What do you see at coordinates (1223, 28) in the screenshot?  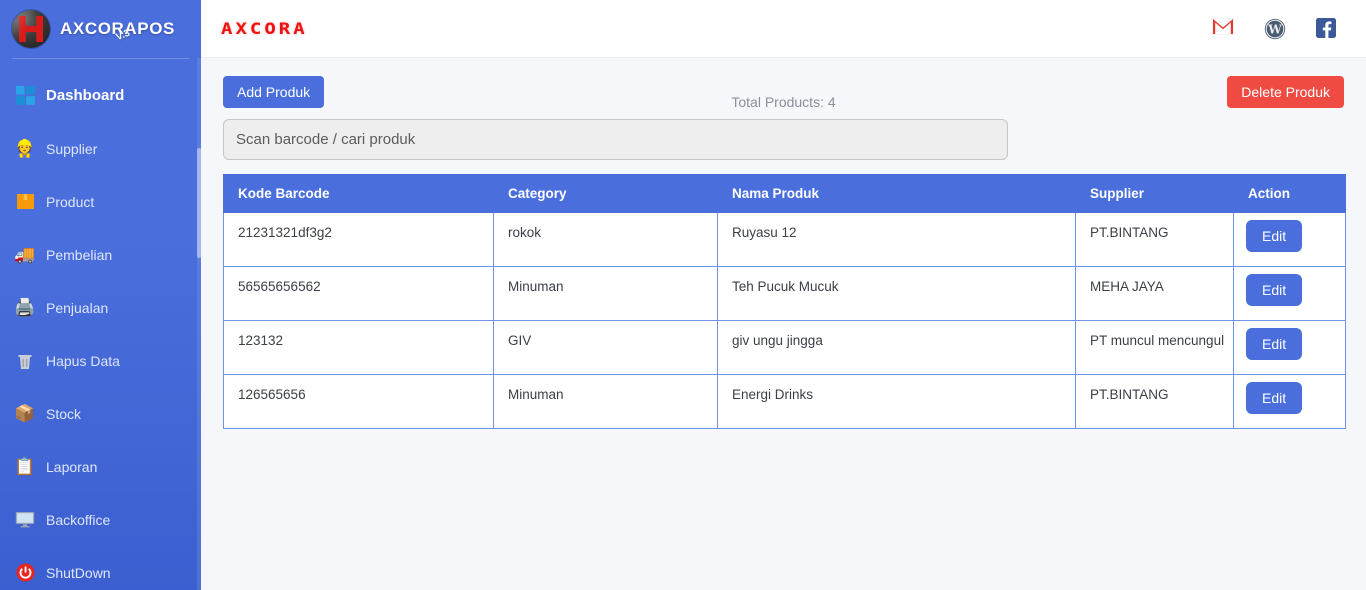 I see `gmail-icon` at bounding box center [1223, 28].